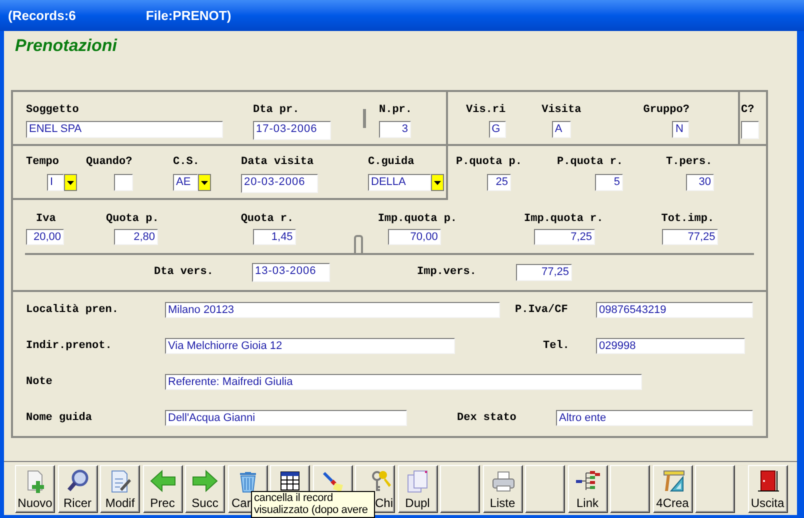 The image size is (804, 518). Describe the element at coordinates (45, 237) in the screenshot. I see `text-field: 20,00` at that location.